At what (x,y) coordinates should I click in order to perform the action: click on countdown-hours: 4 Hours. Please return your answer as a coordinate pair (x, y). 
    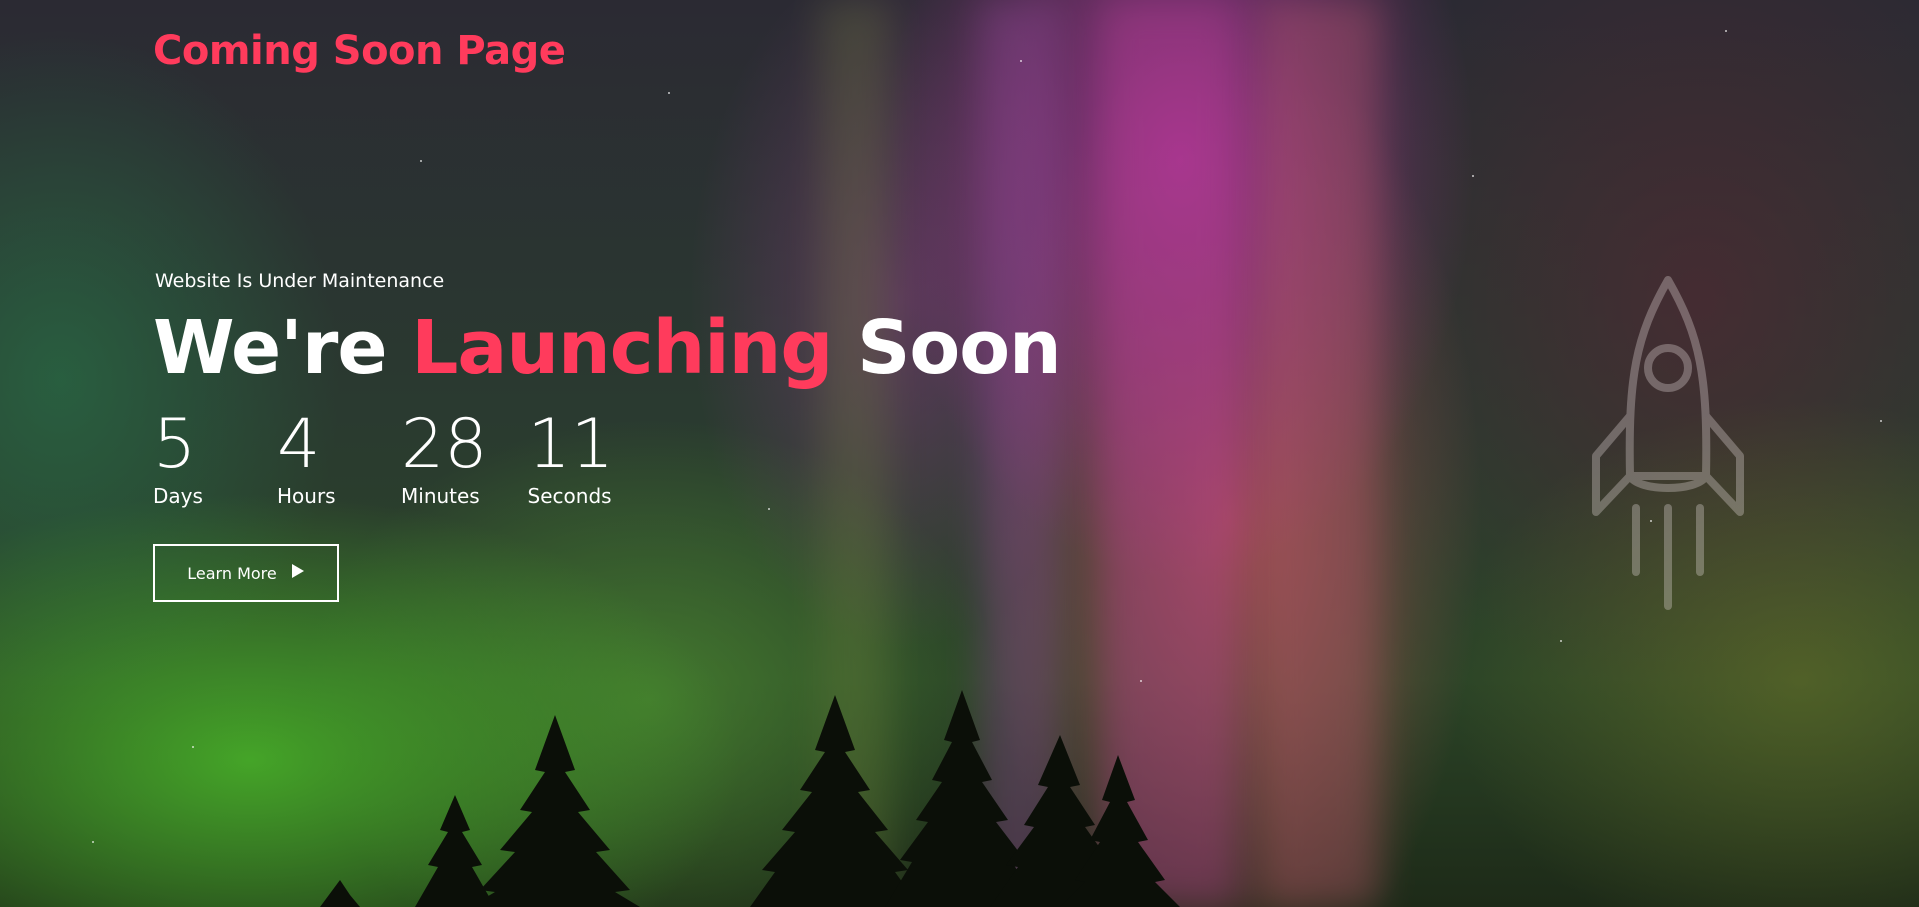
    Looking at the image, I should click on (319, 457).